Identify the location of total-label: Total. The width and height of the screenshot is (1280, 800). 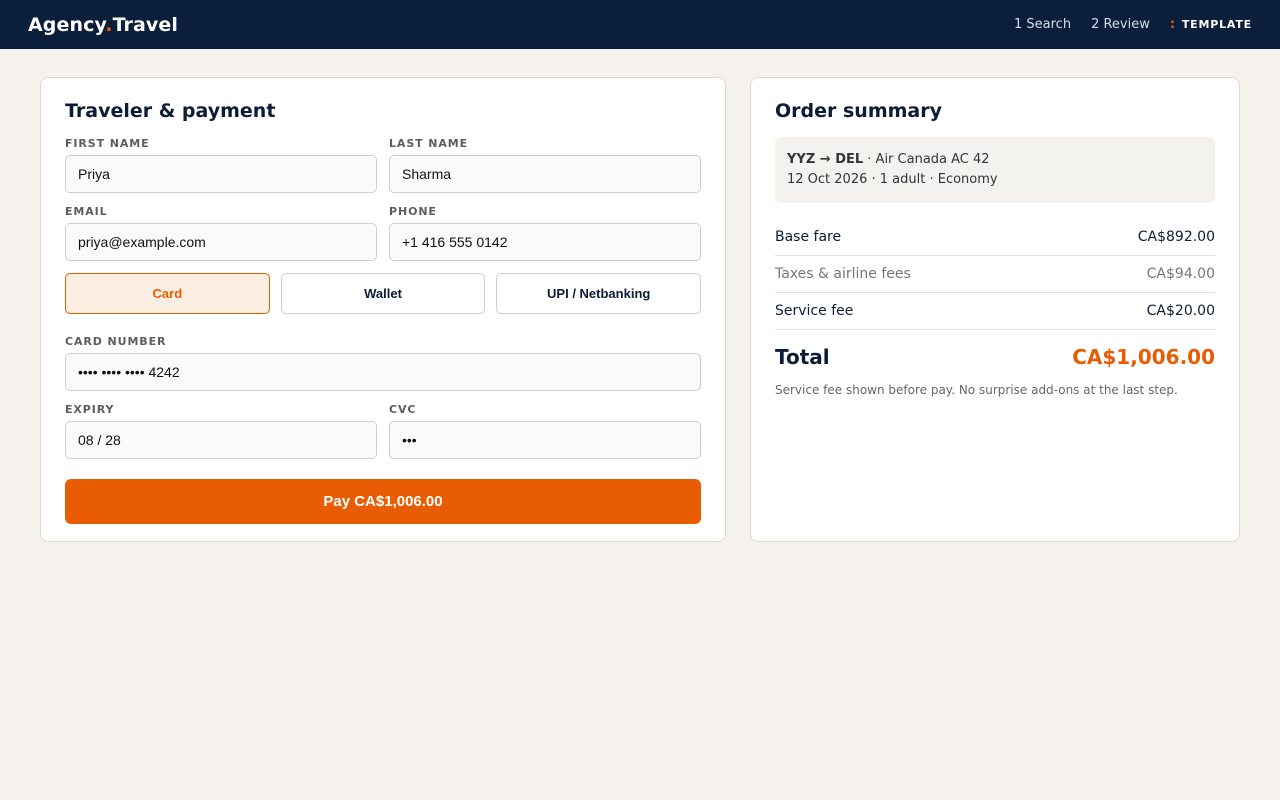
(802, 356).